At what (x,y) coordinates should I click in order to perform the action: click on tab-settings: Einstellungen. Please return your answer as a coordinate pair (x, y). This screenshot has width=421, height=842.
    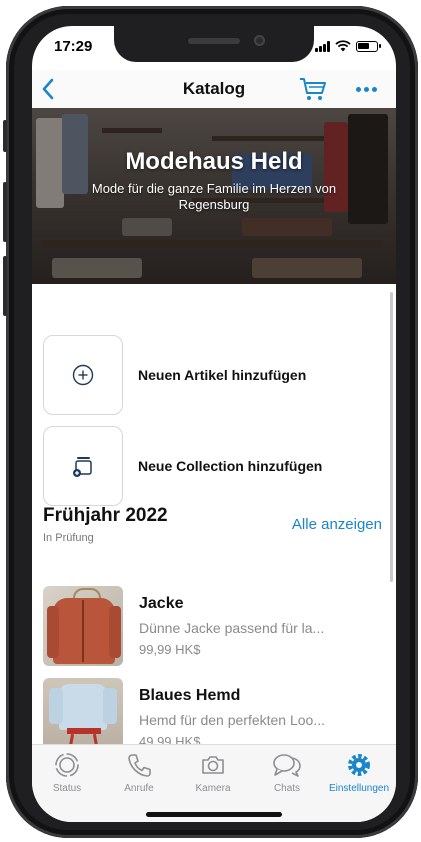
    Looking at the image, I should click on (359, 776).